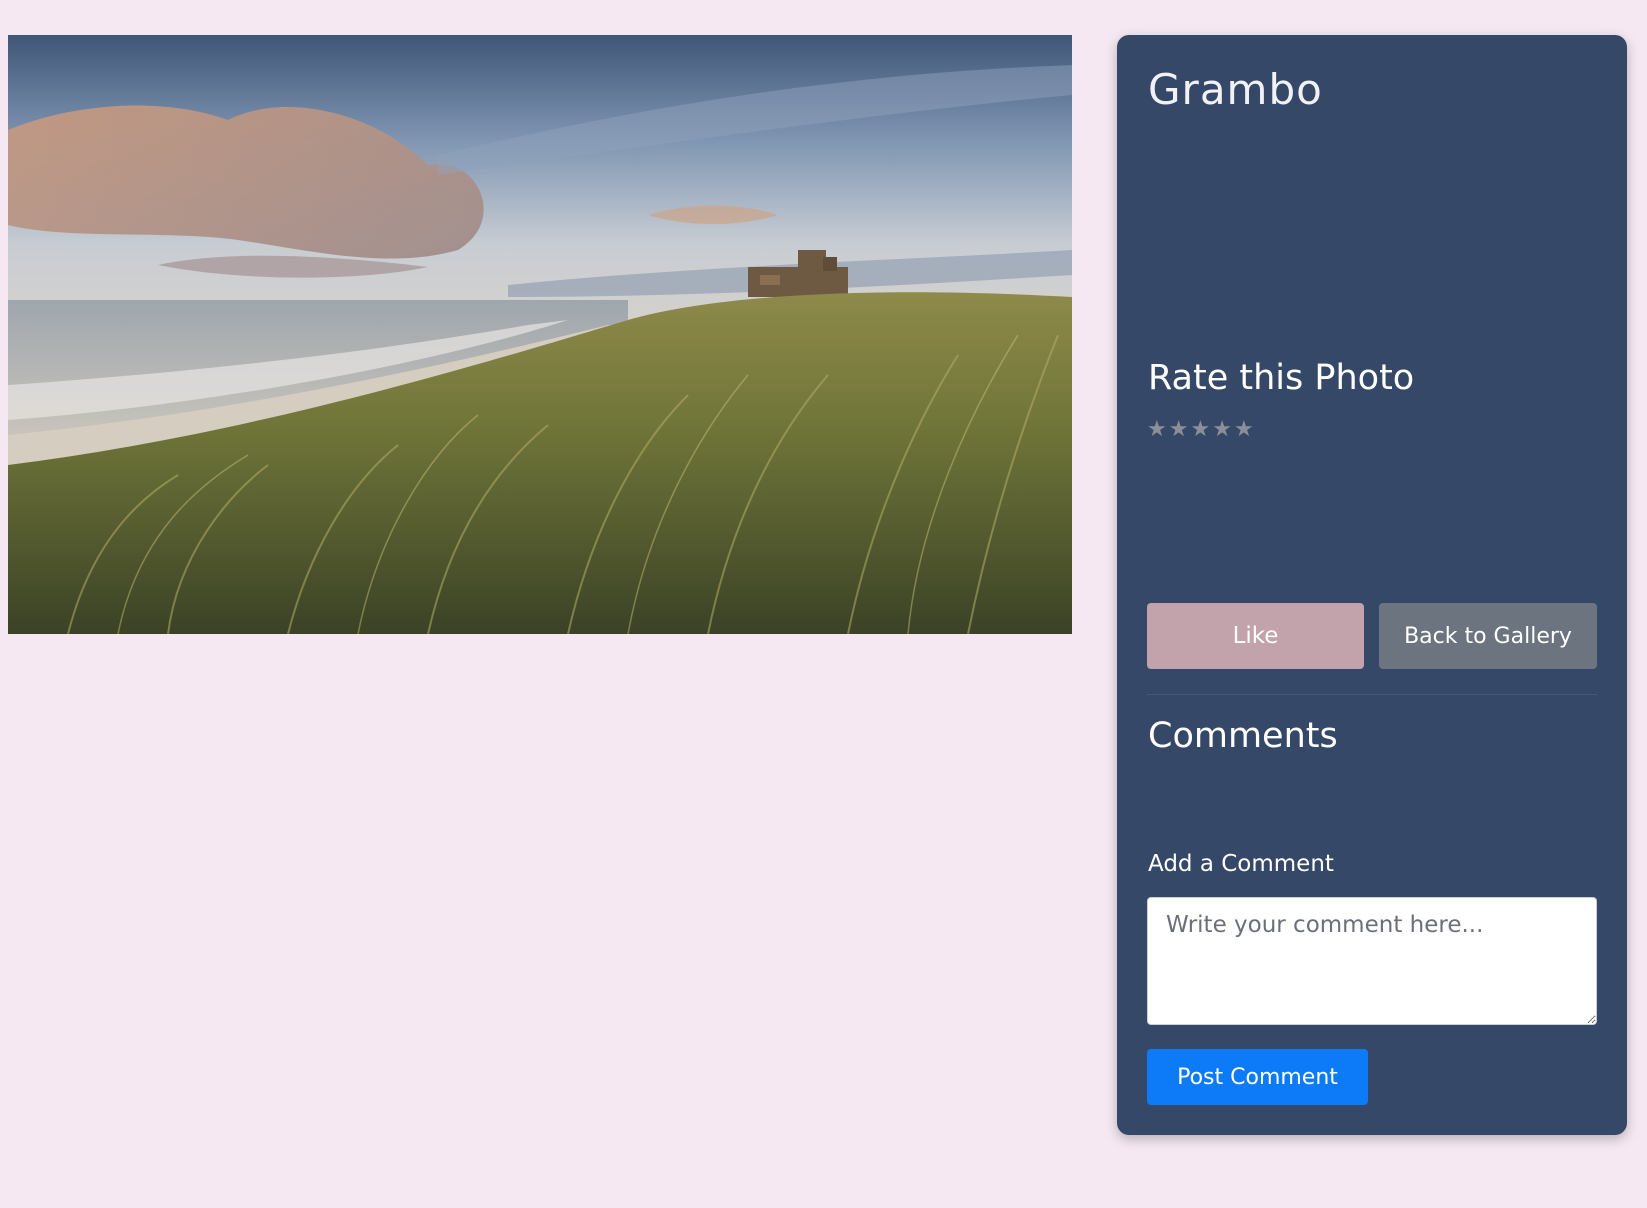 The image size is (1647, 1208). I want to click on star-icon-5: ★, so click(1244, 430).